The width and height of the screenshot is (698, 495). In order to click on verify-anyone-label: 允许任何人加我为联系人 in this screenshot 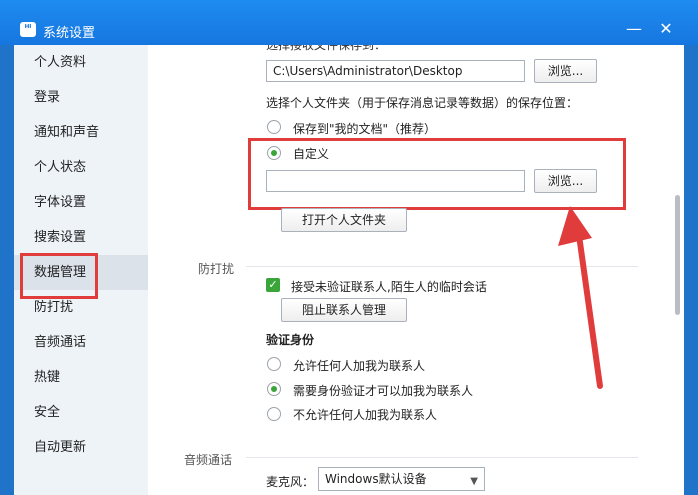, I will do `click(359, 366)`.